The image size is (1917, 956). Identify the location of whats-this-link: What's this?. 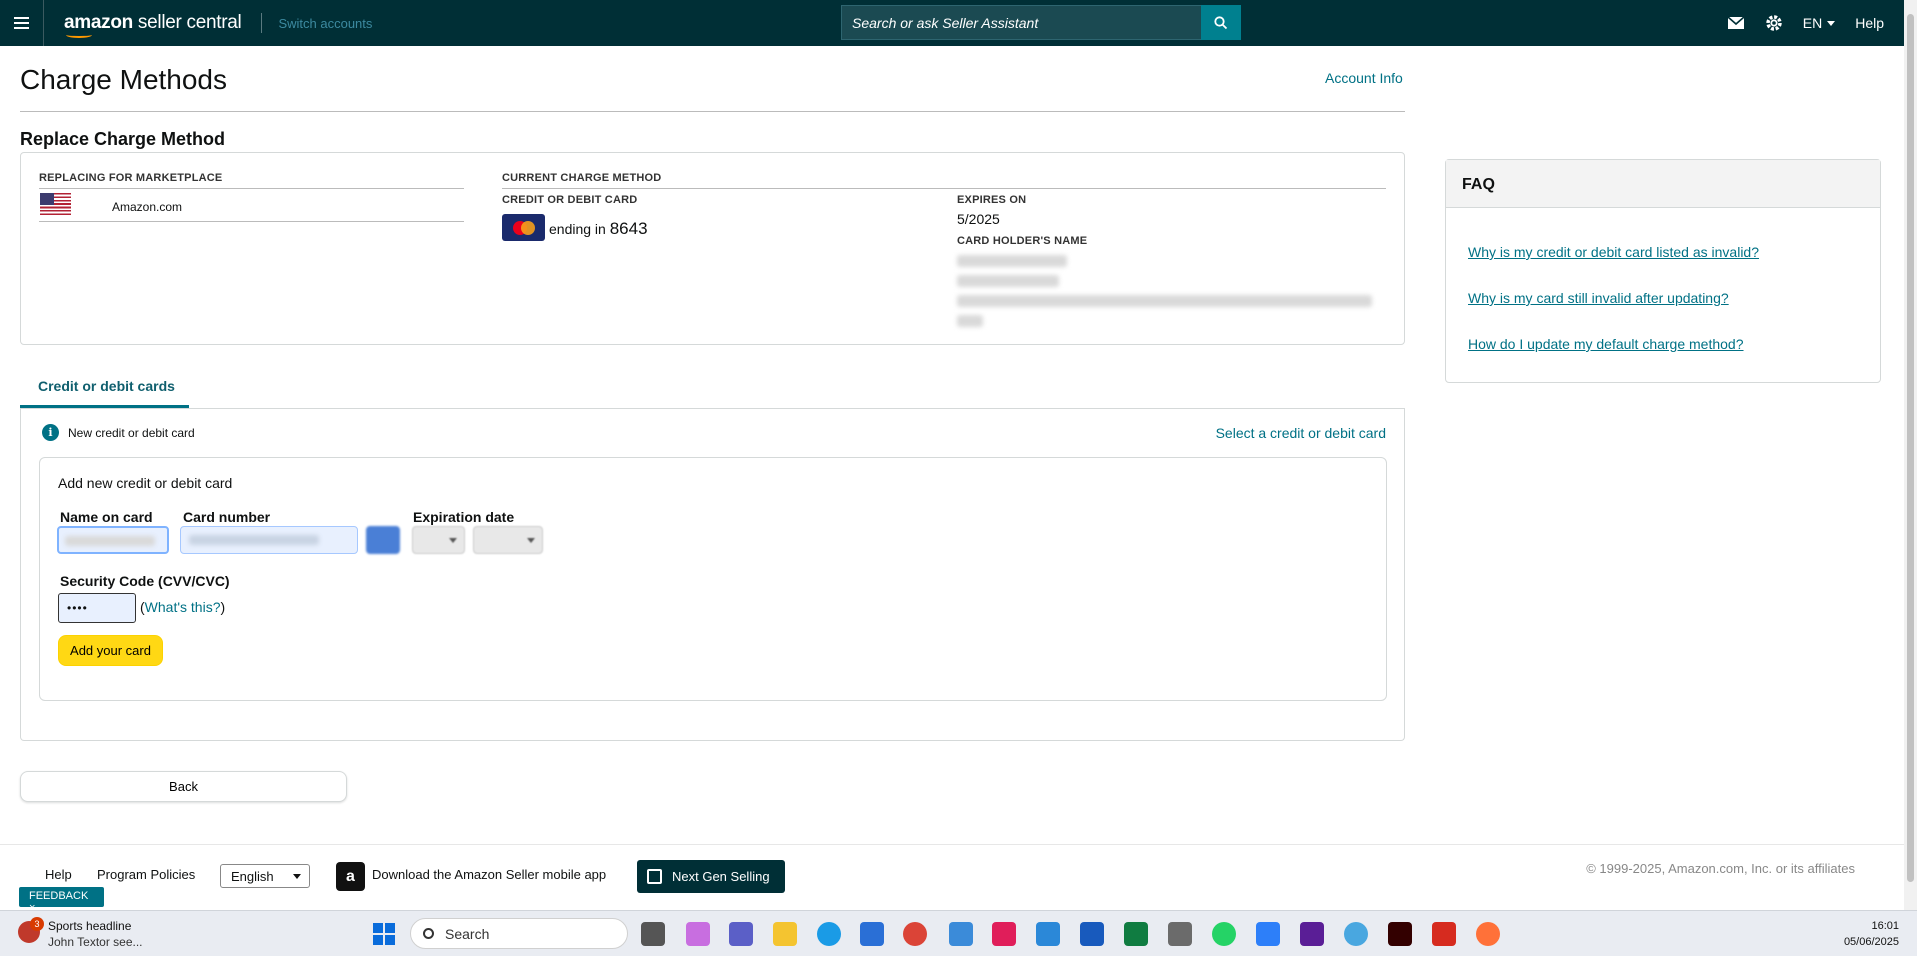
(183, 607).